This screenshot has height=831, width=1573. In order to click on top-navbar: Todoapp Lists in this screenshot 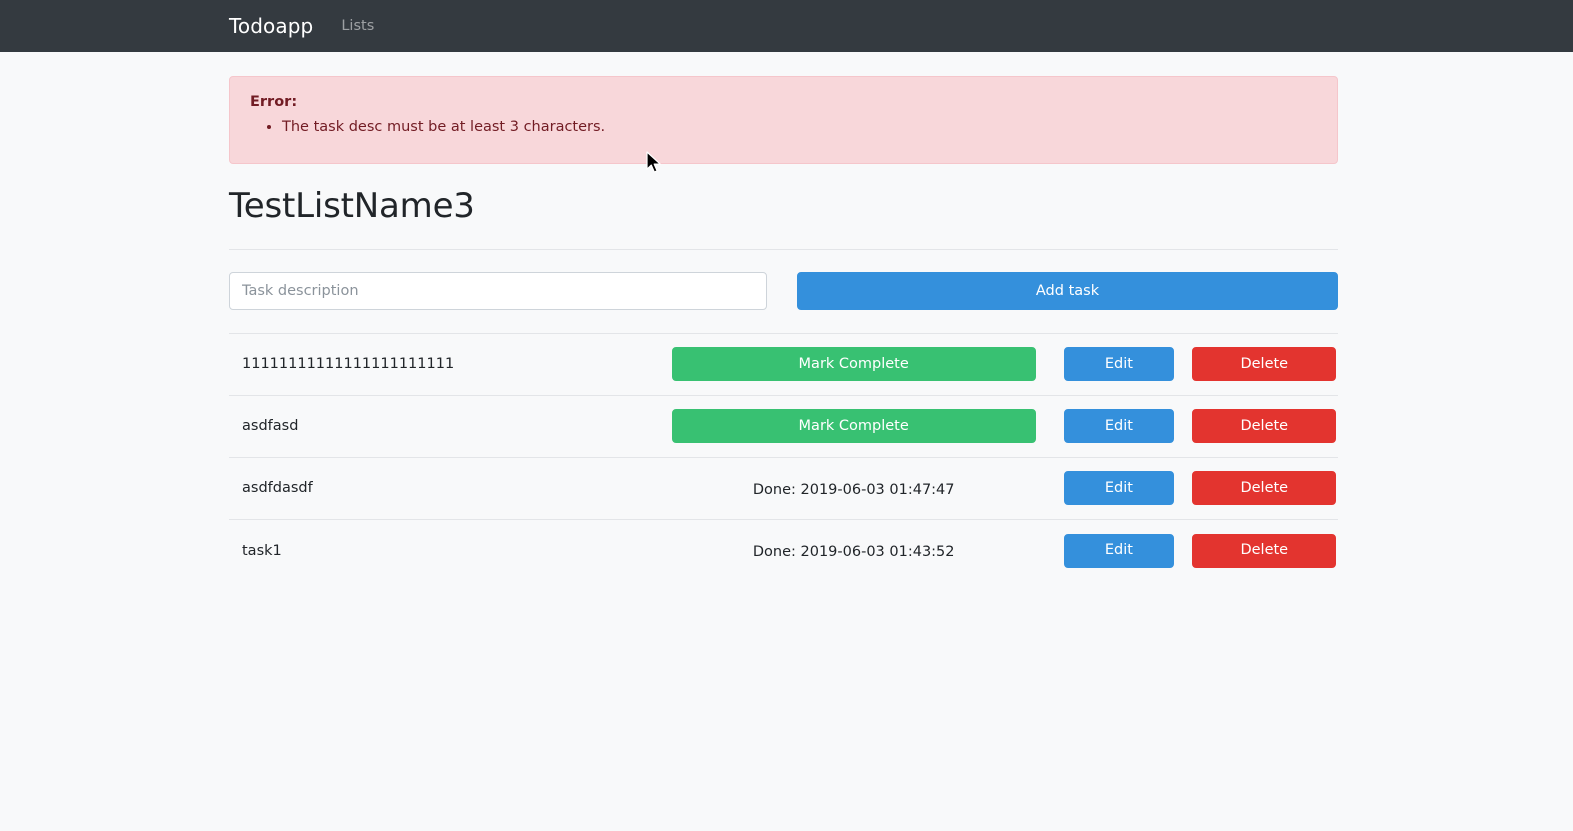, I will do `click(786, 26)`.